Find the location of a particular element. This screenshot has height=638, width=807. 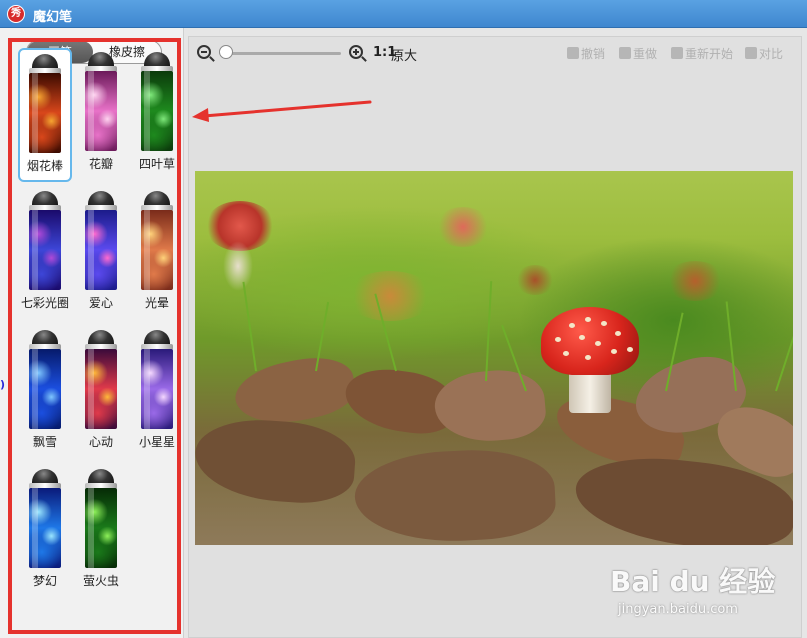

brush-label: 四叶草 is located at coordinates (156, 164).